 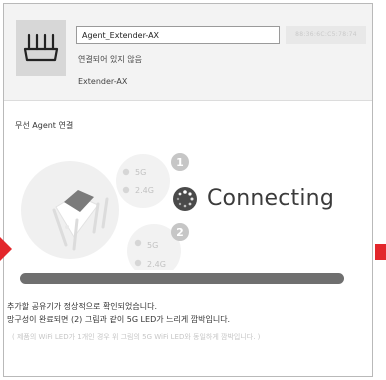 I want to click on badge-1-number: 1, so click(x=180, y=162).